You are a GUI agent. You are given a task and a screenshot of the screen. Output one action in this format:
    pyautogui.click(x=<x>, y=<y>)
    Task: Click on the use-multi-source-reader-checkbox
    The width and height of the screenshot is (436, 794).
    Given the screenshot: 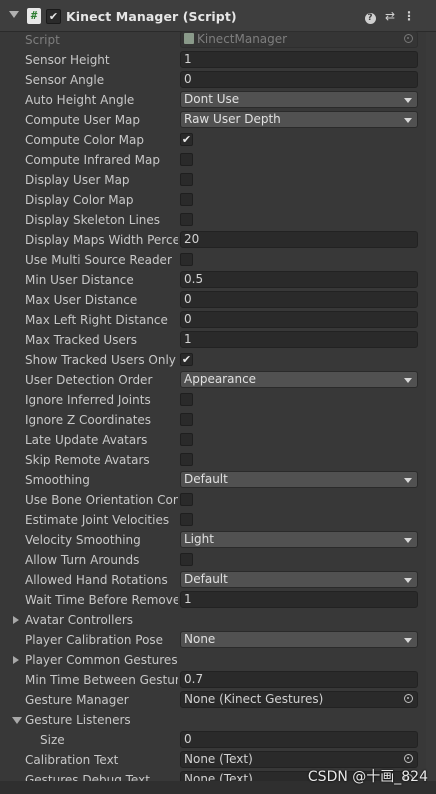 What is the action you would take?
    pyautogui.click(x=186, y=259)
    